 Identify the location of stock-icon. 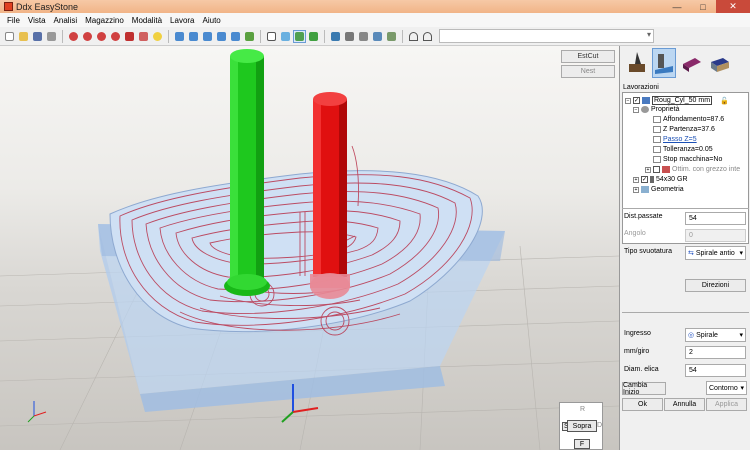
(666, 169).